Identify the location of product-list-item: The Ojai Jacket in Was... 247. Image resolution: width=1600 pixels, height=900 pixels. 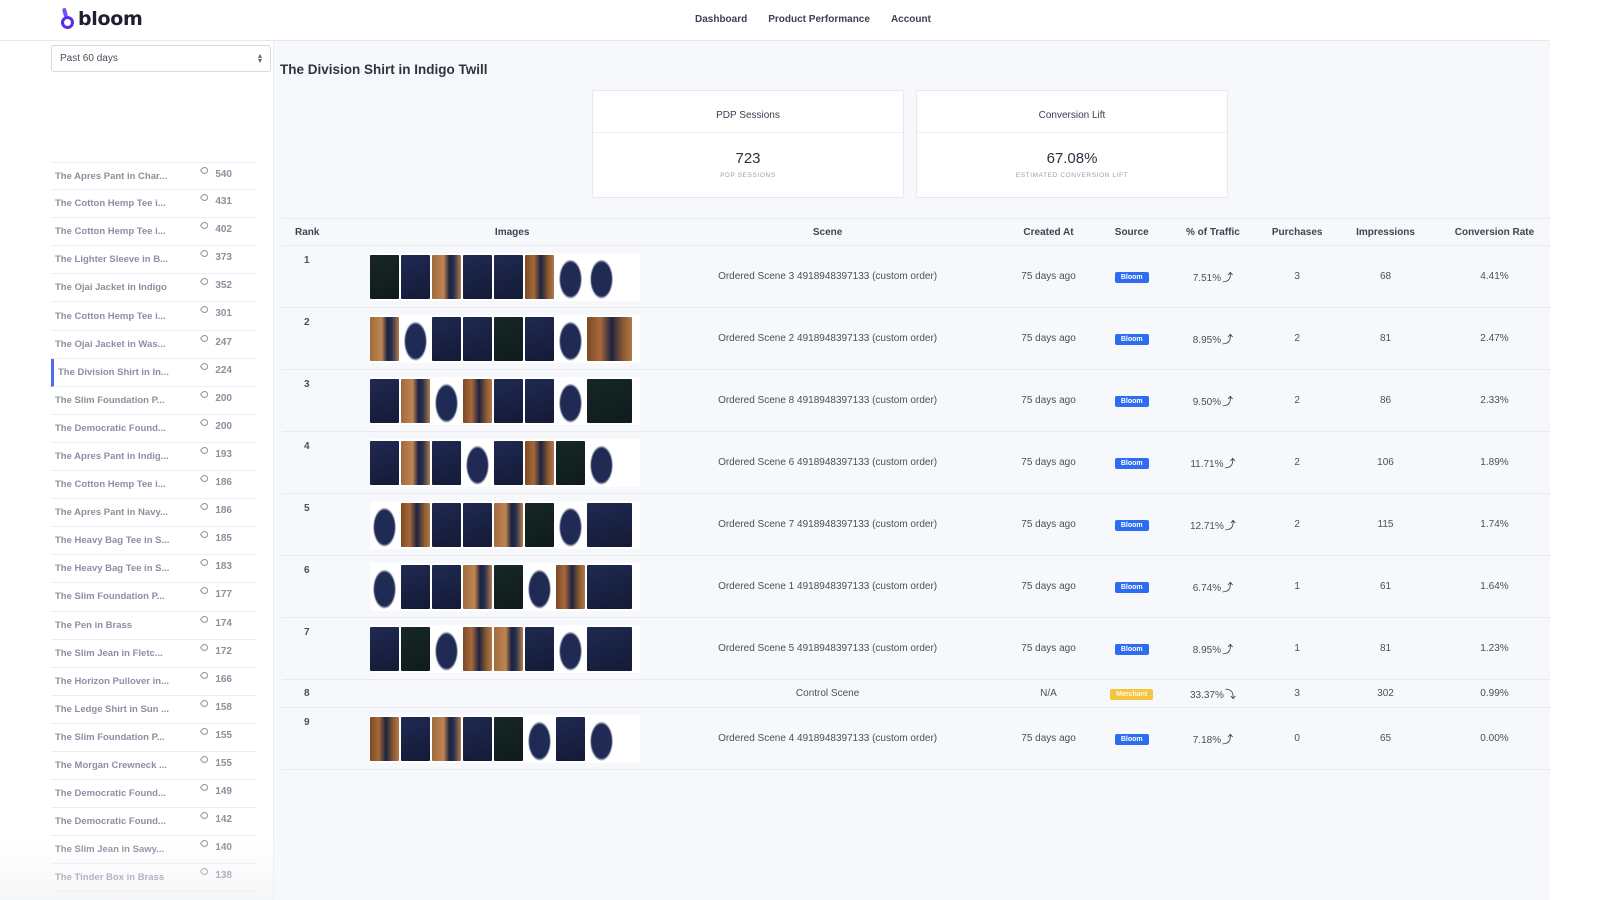
(153, 345).